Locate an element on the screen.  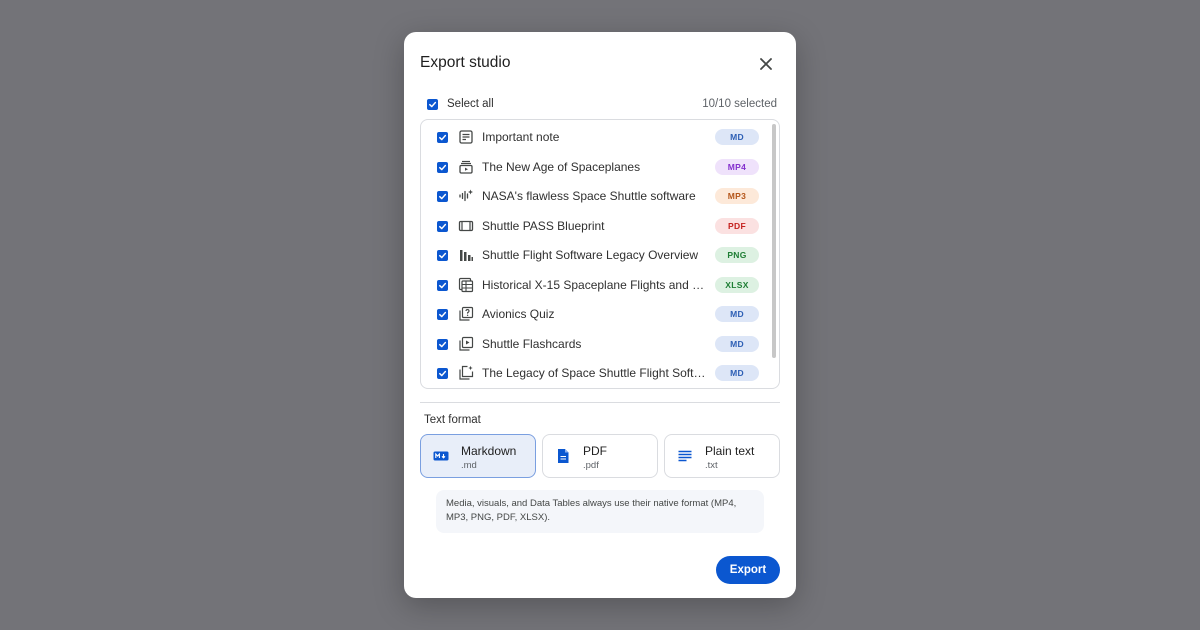
list-item: The New Age of Spaceplanes MP4 is located at coordinates (598, 167).